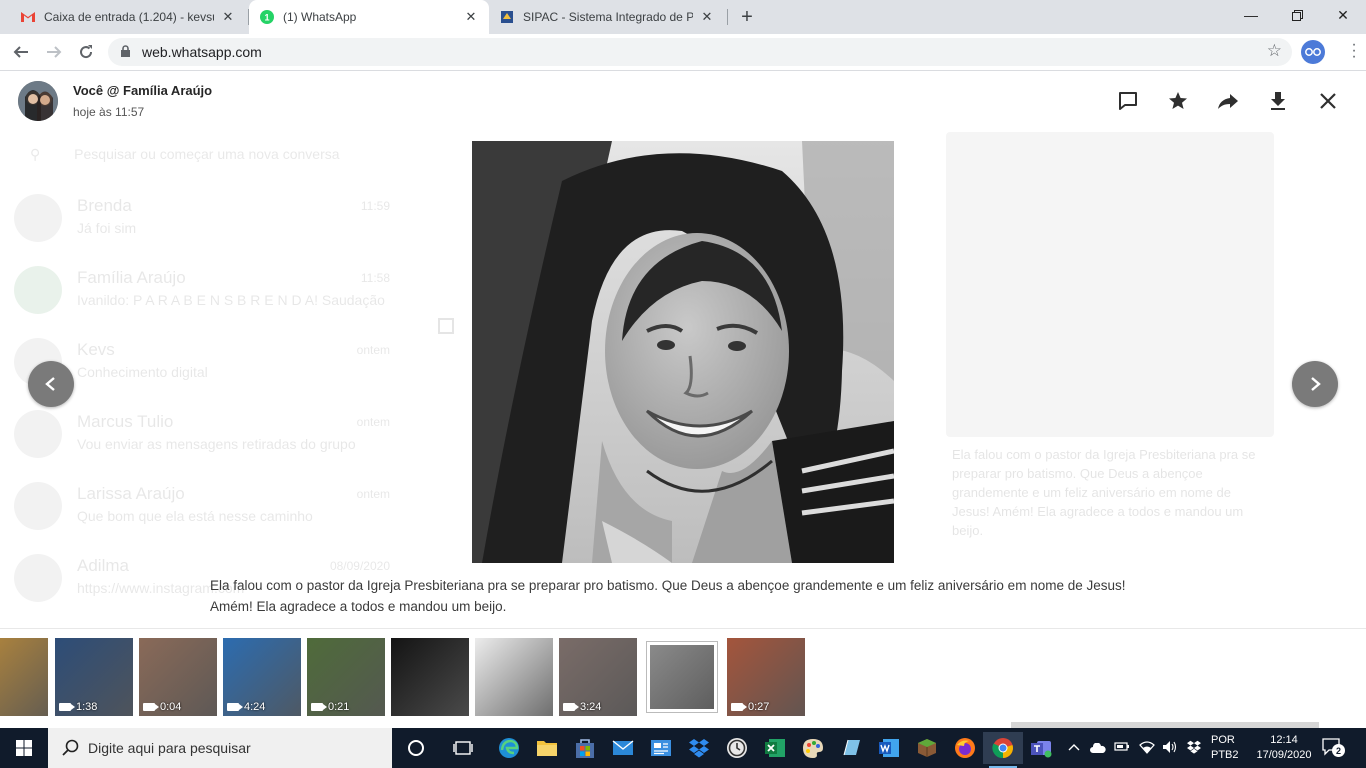  I want to click on chat-time: 11:58, so click(375, 278).